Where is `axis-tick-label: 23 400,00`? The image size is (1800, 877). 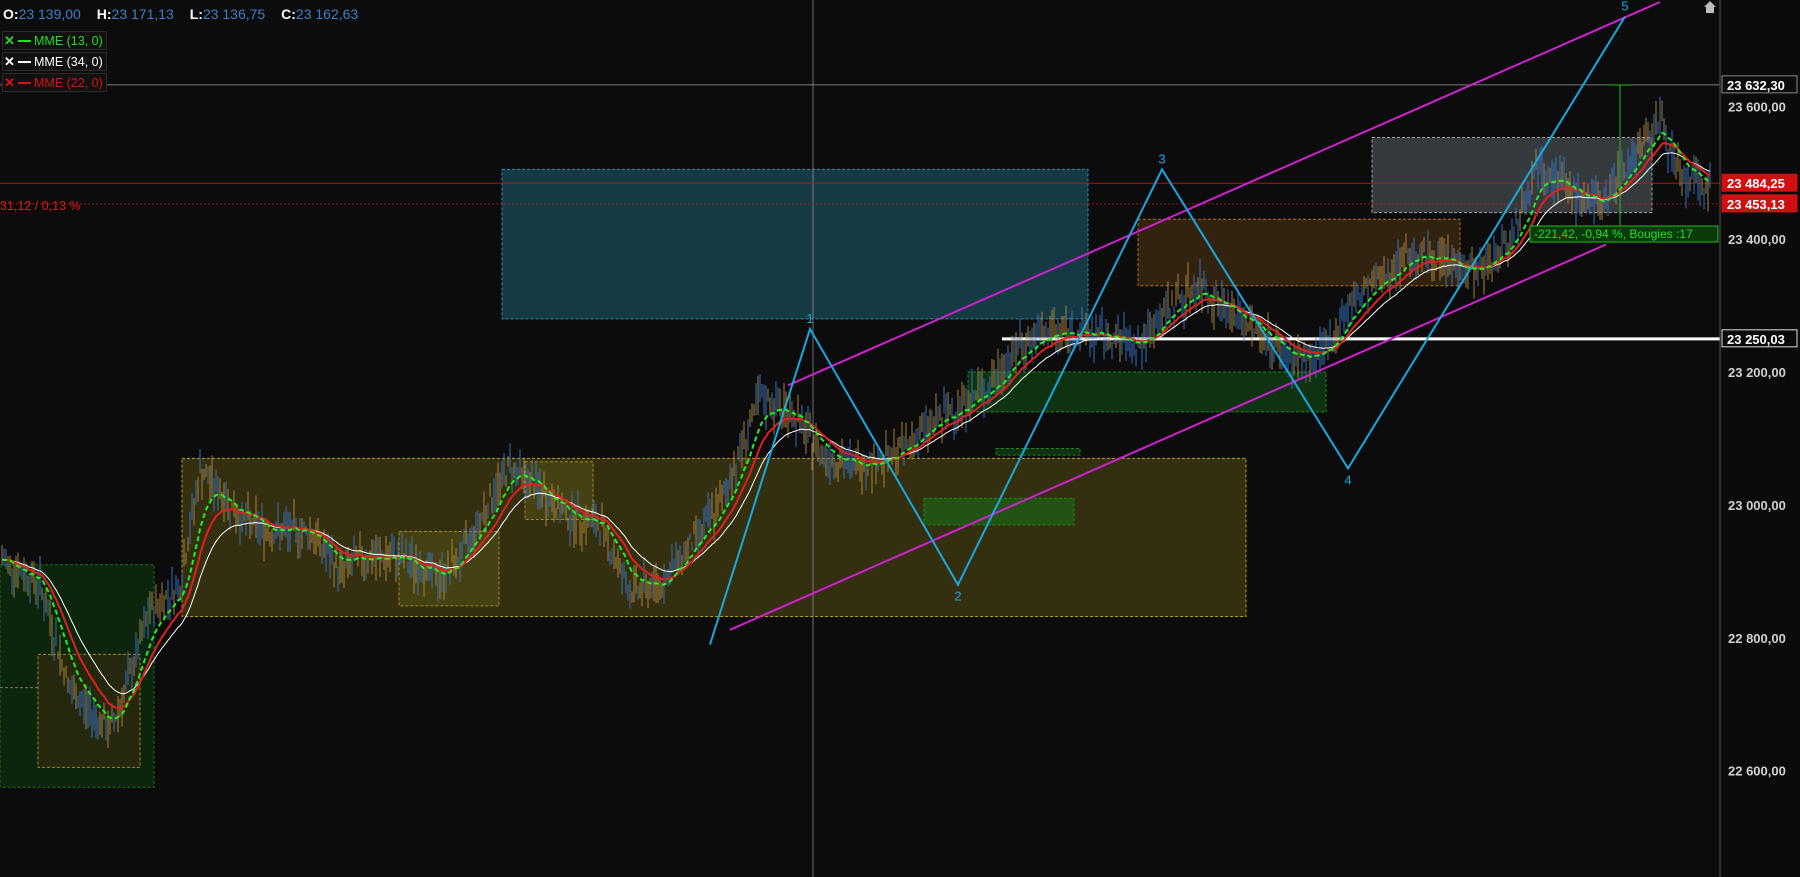 axis-tick-label: 23 400,00 is located at coordinates (1757, 239).